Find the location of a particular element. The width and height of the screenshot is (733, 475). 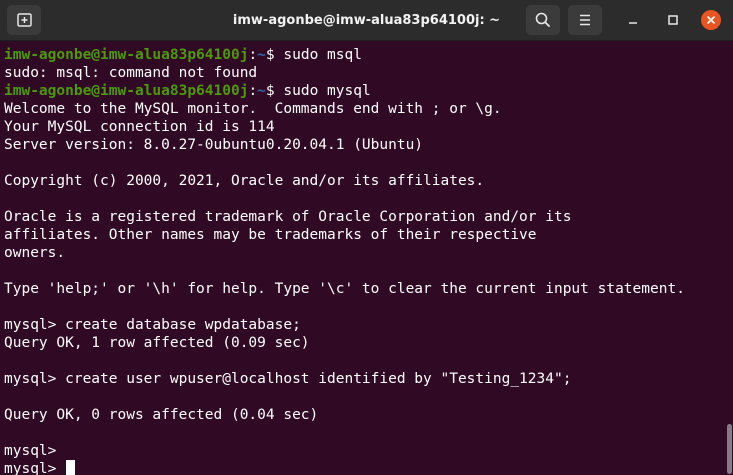

search-icon is located at coordinates (542, 19).